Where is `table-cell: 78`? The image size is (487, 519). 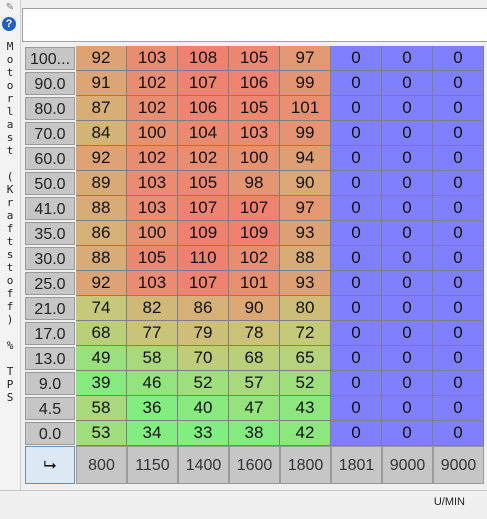 table-cell: 78 is located at coordinates (254, 333).